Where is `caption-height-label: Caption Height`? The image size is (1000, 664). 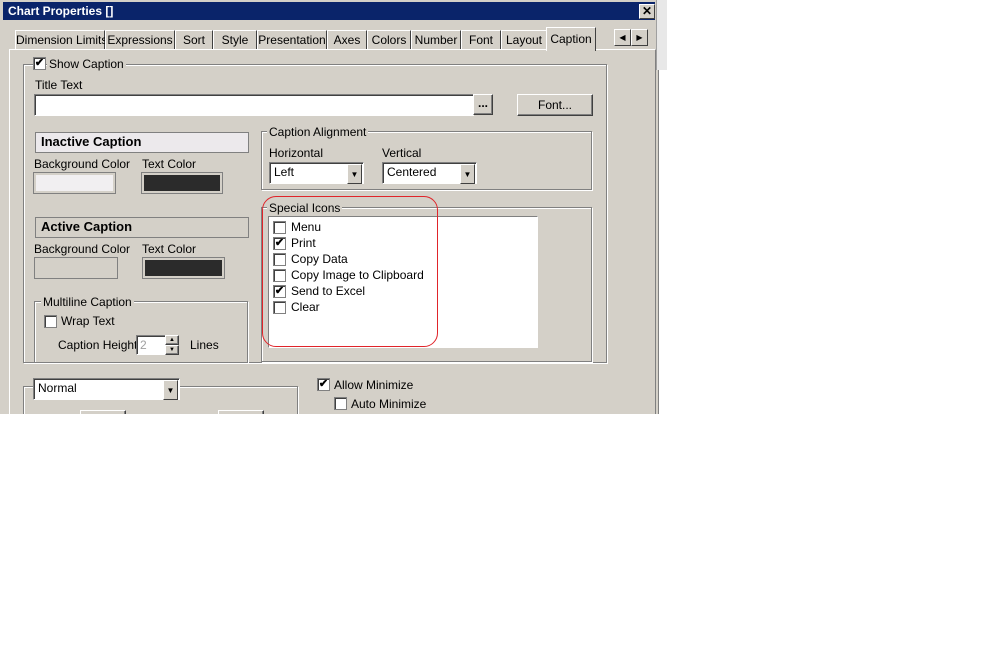
caption-height-label: Caption Height is located at coordinates (98, 345).